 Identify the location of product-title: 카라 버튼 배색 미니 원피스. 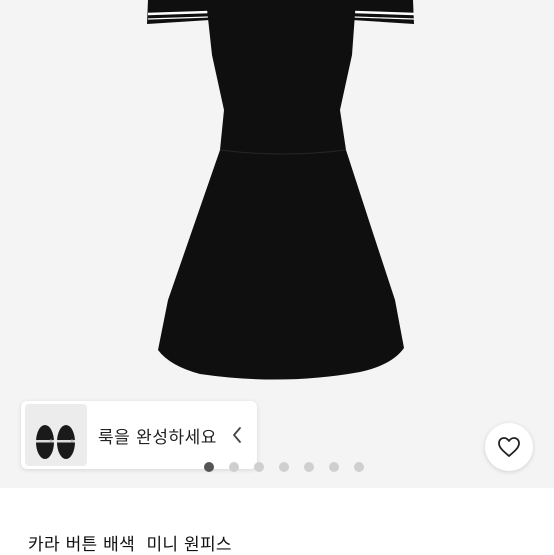
(130, 545).